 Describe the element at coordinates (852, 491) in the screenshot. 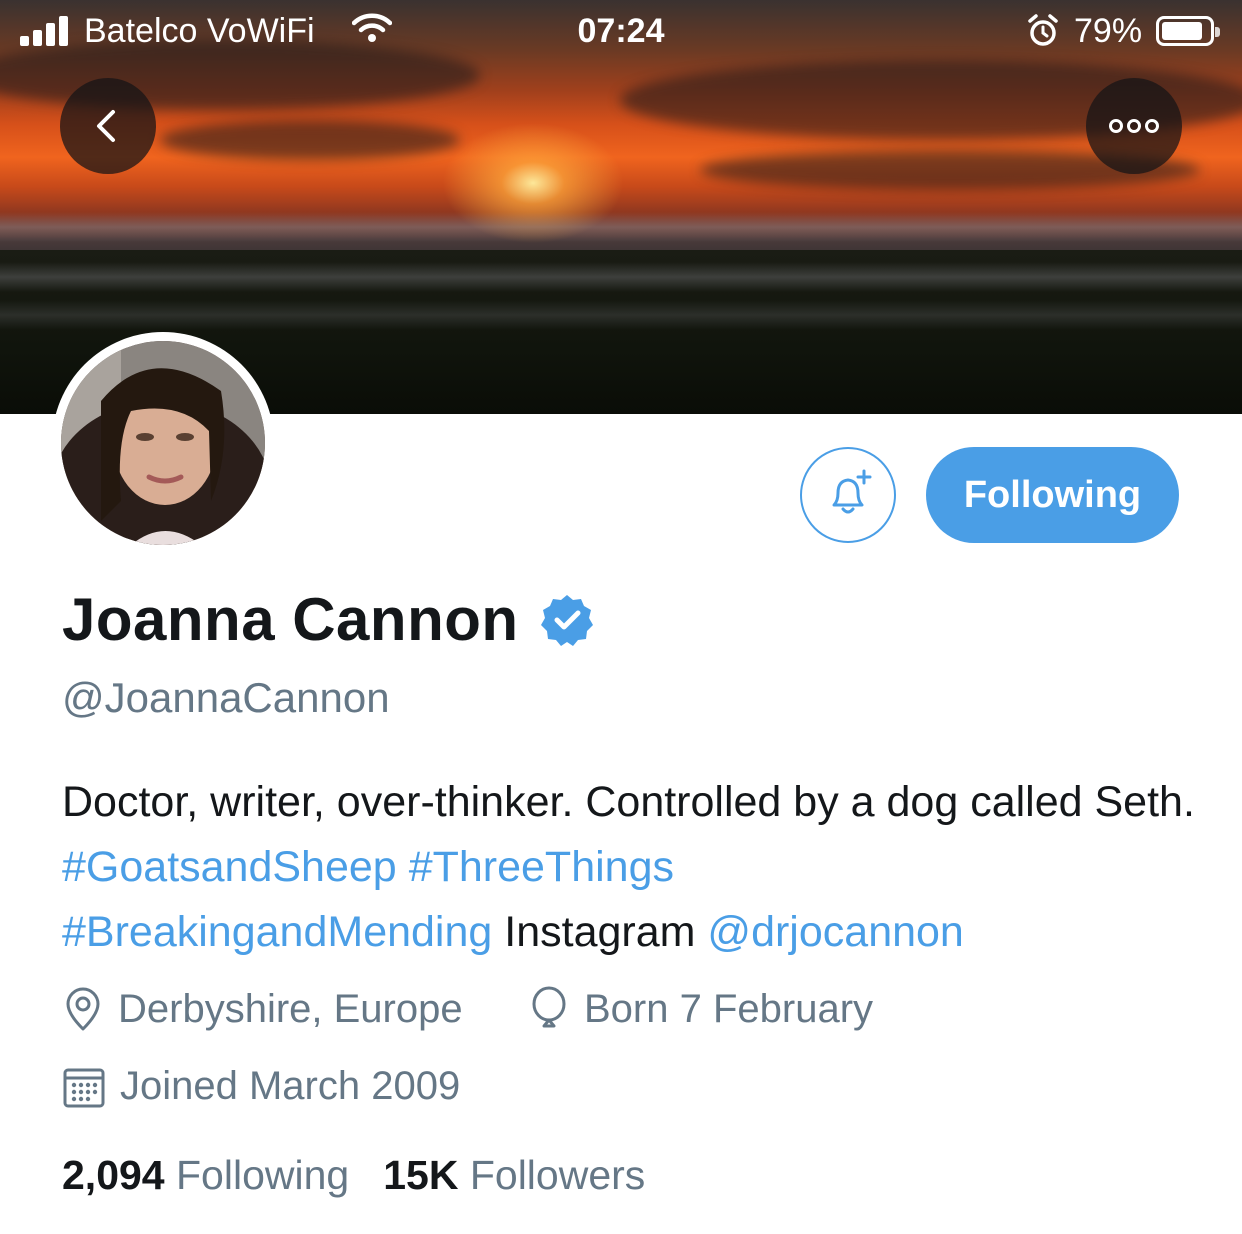

I see `bell-plus-icon` at that location.